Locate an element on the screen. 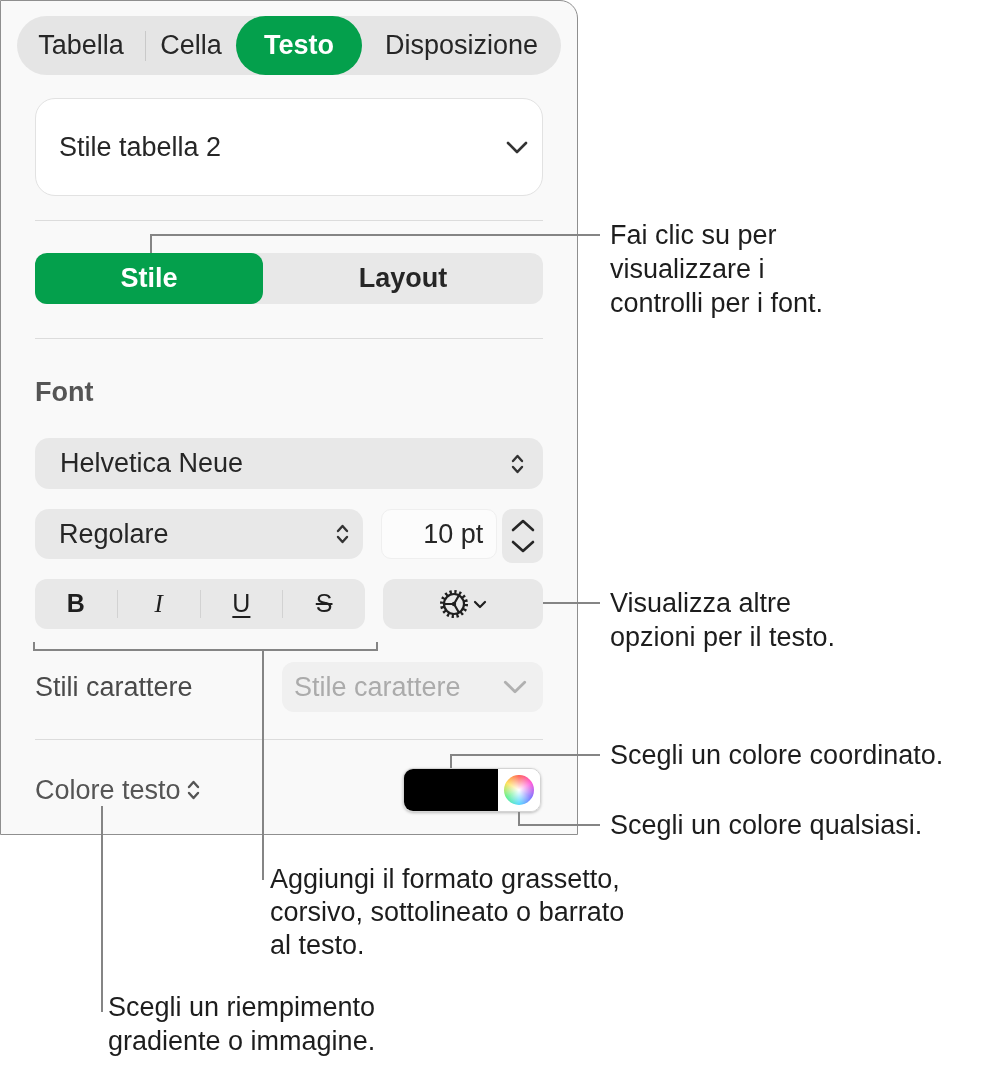 Image resolution: width=988 pixels, height=1068 pixels. callout-text: Fai clic su per visualizzare i controlli per i font. is located at coordinates (717, 269).